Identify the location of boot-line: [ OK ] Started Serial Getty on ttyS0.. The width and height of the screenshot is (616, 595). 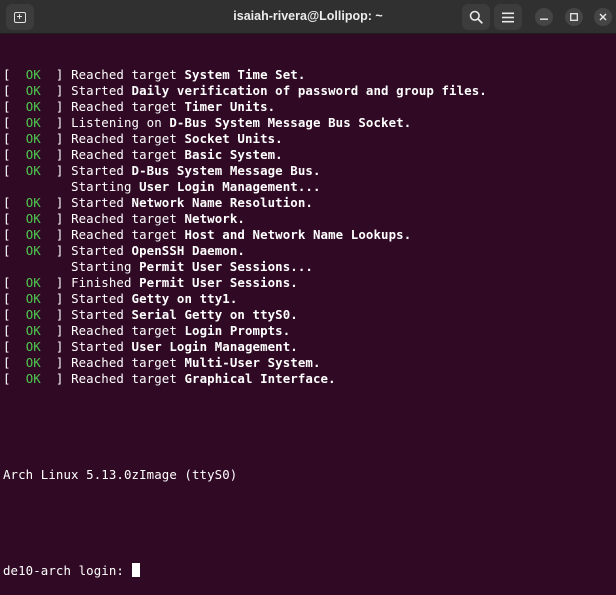
(309, 315).